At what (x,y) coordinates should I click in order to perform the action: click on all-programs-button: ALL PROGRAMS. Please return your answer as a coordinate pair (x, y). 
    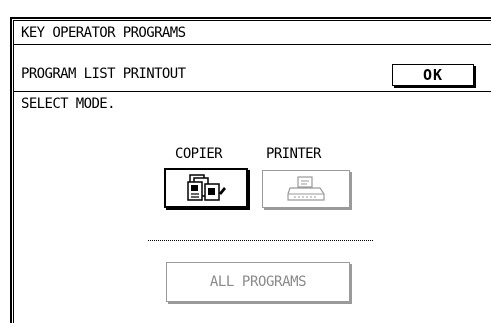
    Looking at the image, I should click on (258, 282).